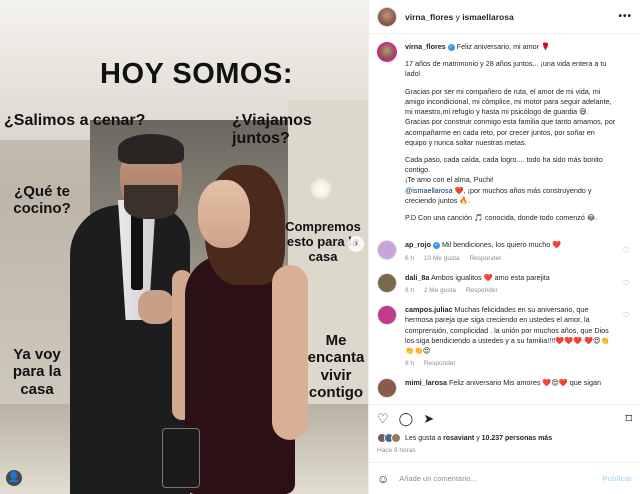 Image resolution: width=640 pixels, height=494 pixels. What do you see at coordinates (156, 307) in the screenshot?
I see `man-hand` at bounding box center [156, 307].